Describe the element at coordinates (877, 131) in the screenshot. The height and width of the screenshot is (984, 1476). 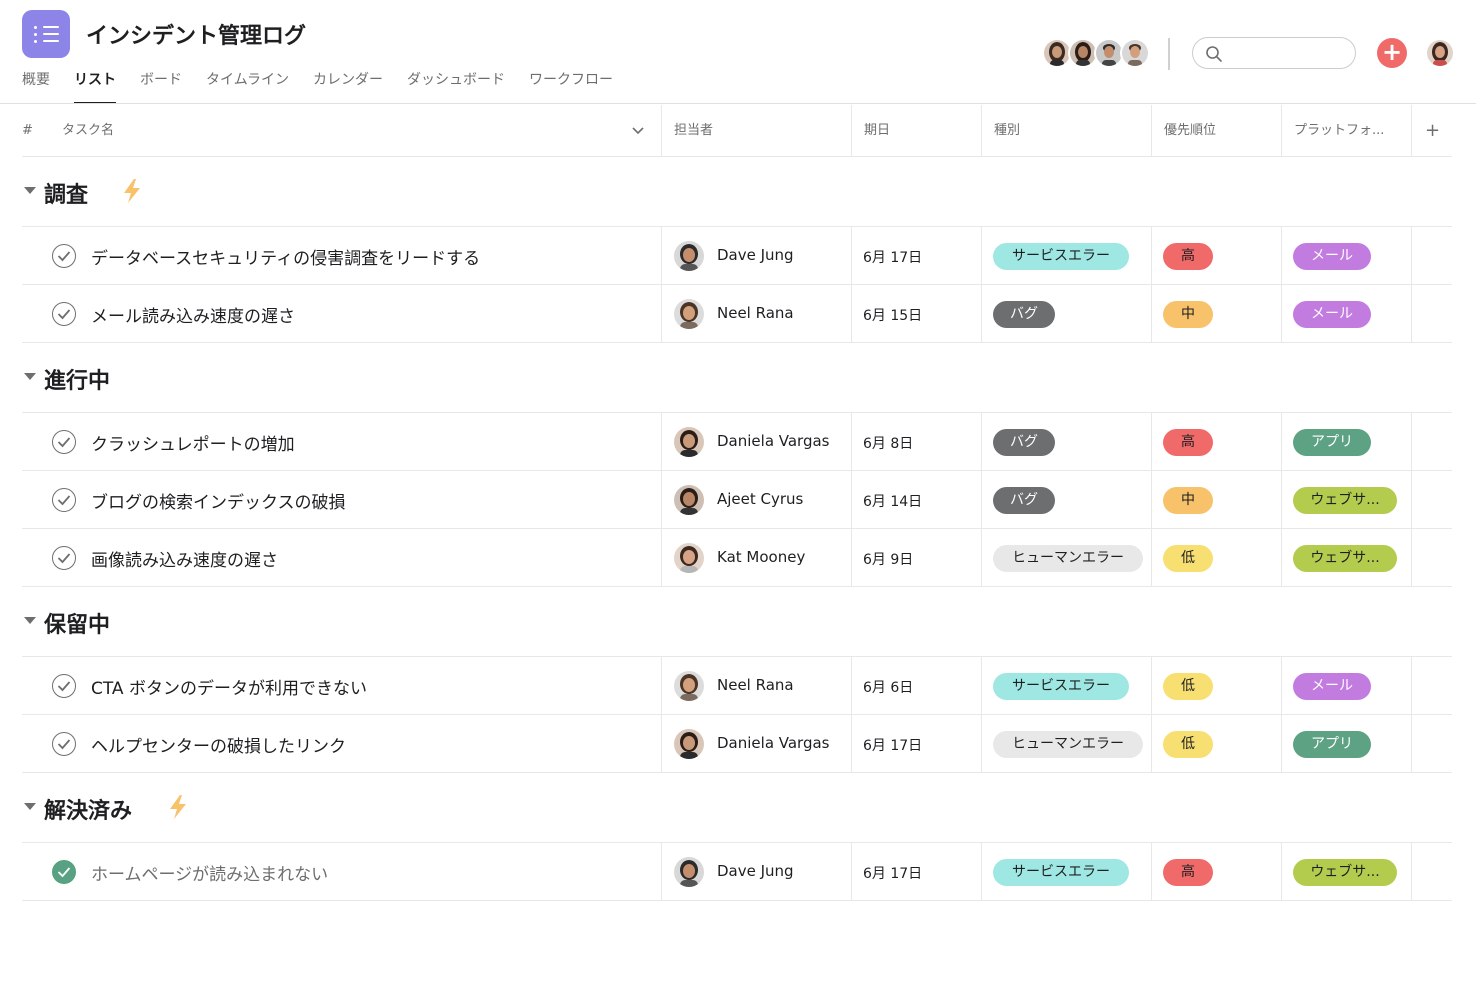
I see `column-due: 期日` at that location.